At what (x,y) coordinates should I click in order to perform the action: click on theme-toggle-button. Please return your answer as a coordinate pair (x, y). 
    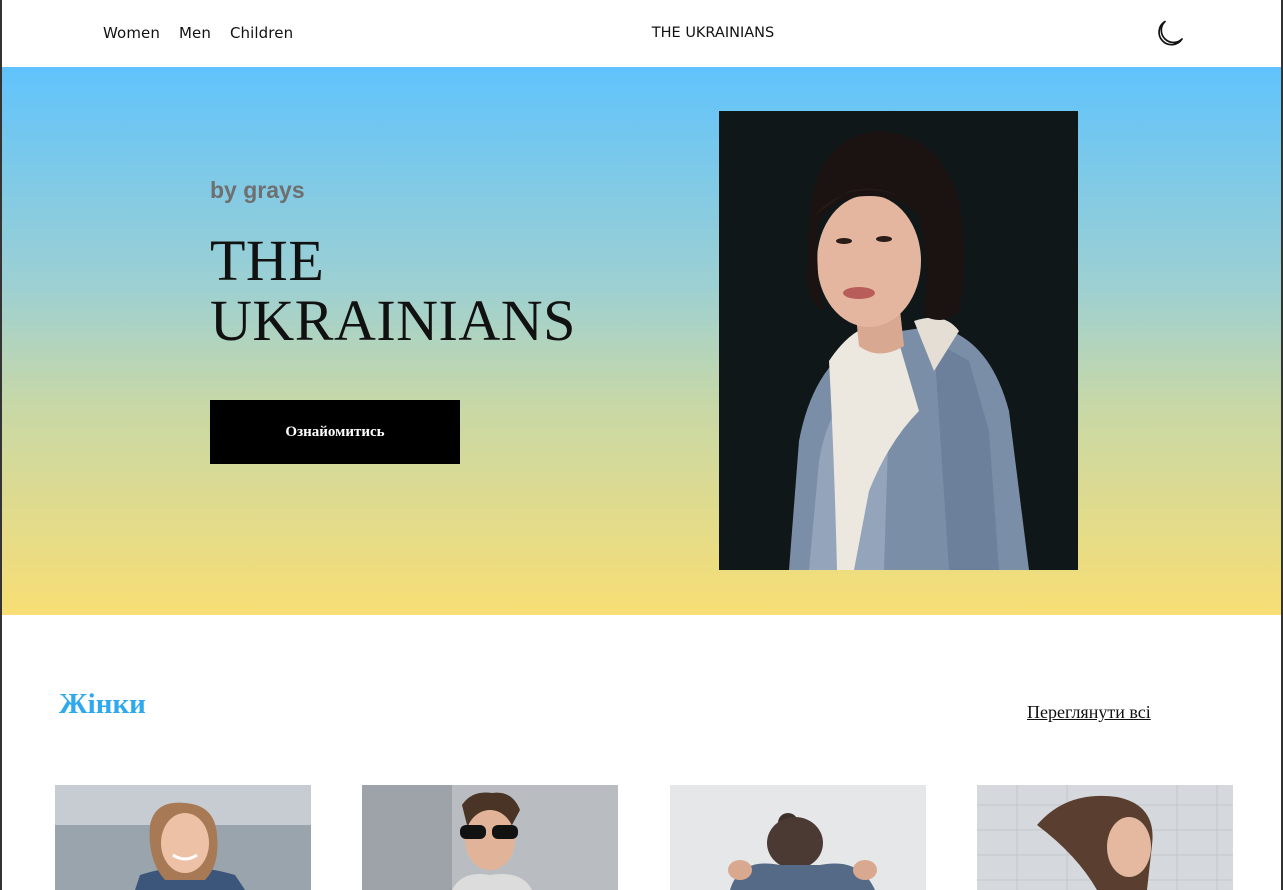
    Looking at the image, I should click on (1169, 34).